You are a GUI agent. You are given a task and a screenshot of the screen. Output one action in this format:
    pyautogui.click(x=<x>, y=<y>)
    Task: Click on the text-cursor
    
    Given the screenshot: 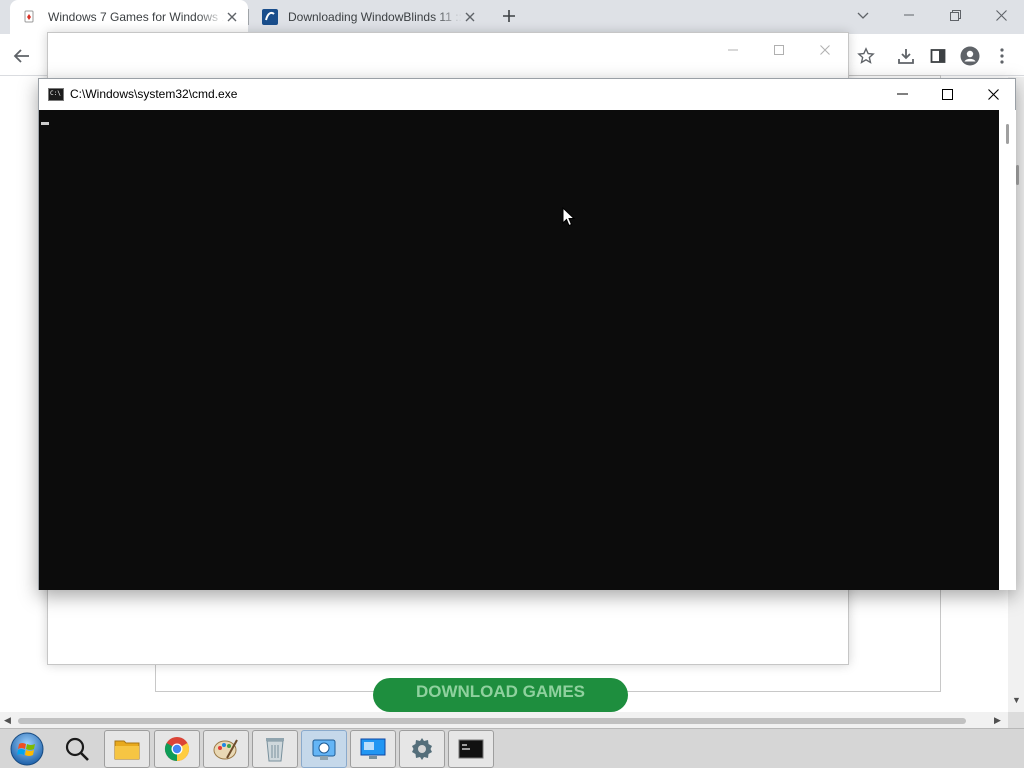 What is the action you would take?
    pyautogui.click(x=45, y=123)
    